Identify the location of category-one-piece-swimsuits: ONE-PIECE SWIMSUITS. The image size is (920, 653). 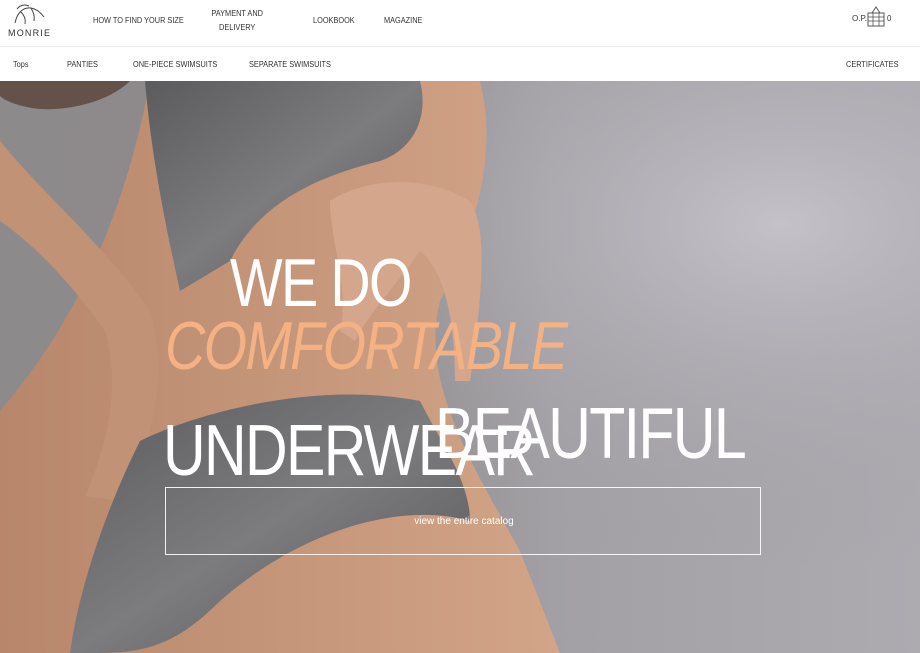
(175, 64).